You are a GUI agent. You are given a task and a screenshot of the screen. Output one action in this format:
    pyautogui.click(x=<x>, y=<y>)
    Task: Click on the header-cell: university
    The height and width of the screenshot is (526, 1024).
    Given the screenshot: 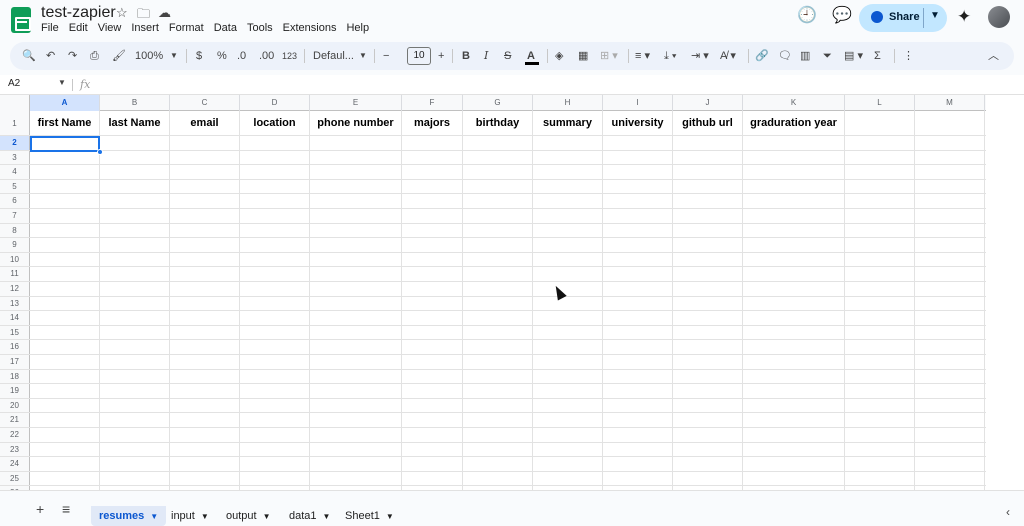 What is the action you would take?
    pyautogui.click(x=638, y=123)
    